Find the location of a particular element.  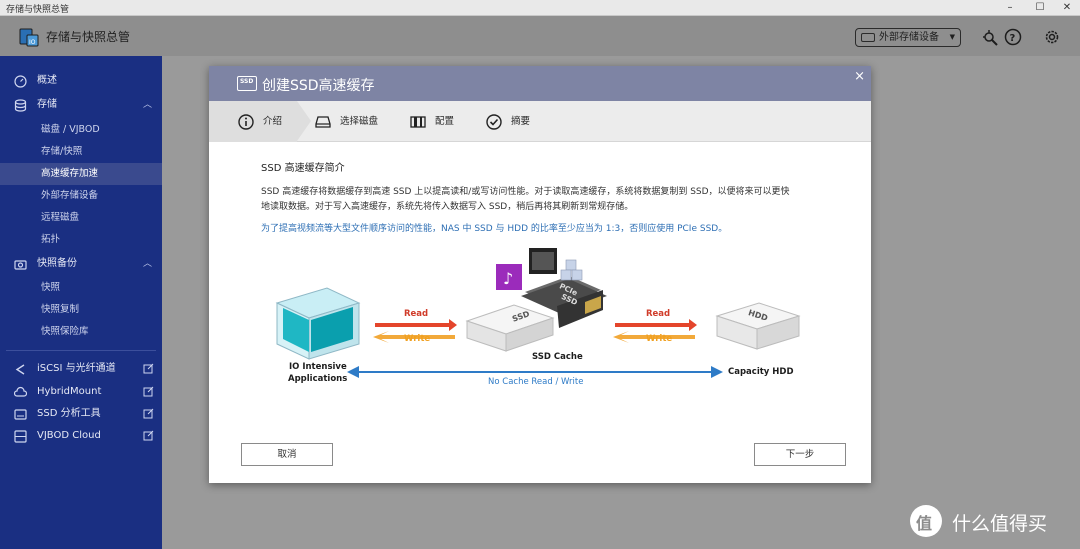

minimize-button: – is located at coordinates (1010, 8).